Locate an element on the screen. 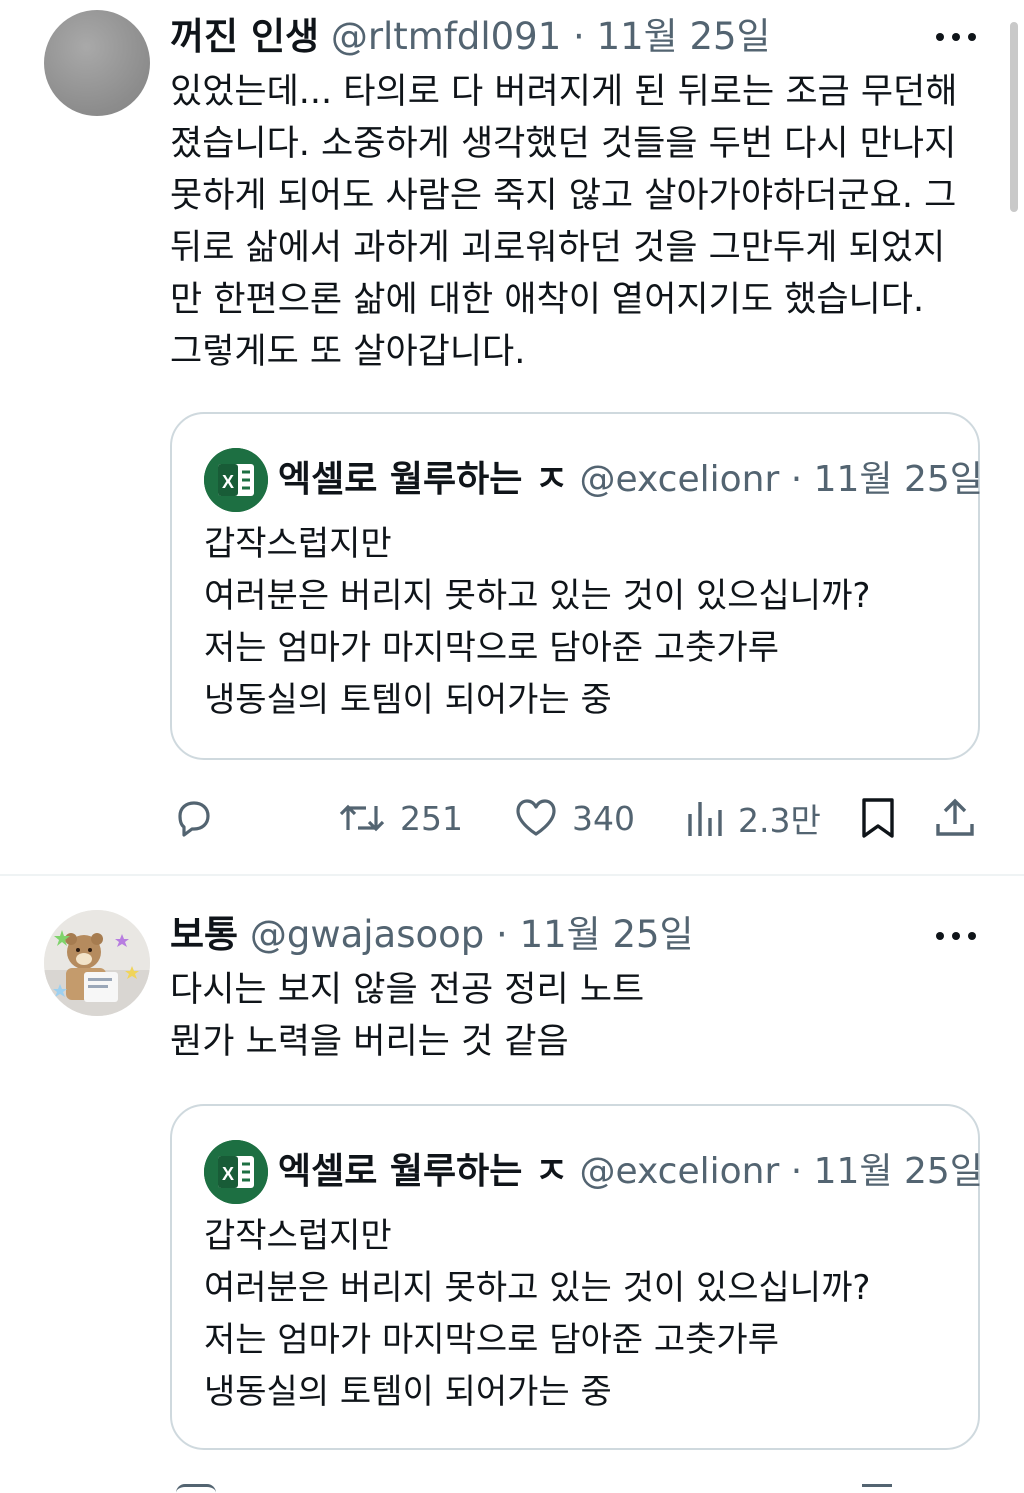  tweet-text-line: 다시는 보지 않을 전공 정리 노트 is located at coordinates (407, 990).